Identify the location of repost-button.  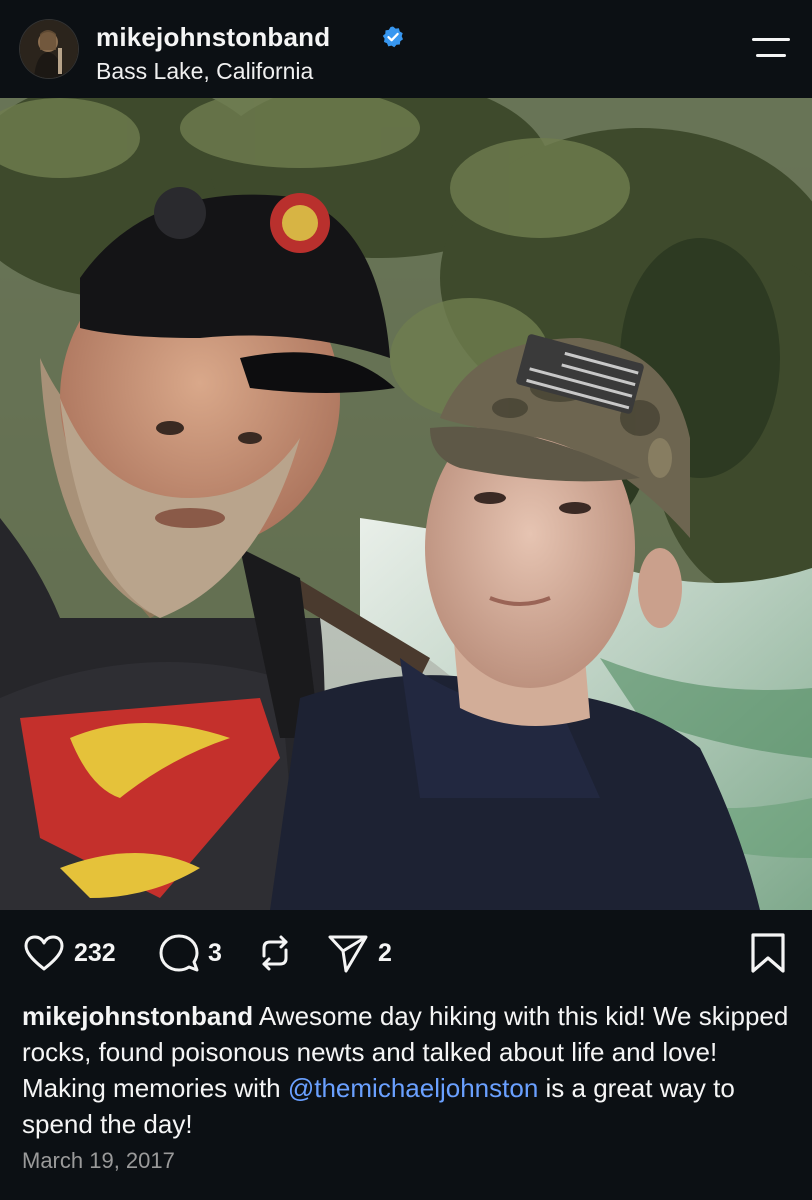
(275, 953).